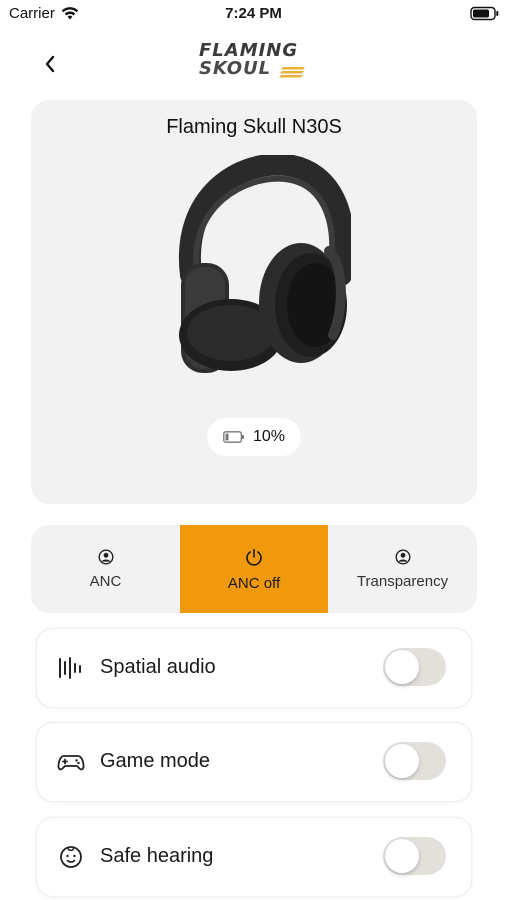 The width and height of the screenshot is (507, 900). What do you see at coordinates (233, 437) in the screenshot?
I see `battery-icon` at bounding box center [233, 437].